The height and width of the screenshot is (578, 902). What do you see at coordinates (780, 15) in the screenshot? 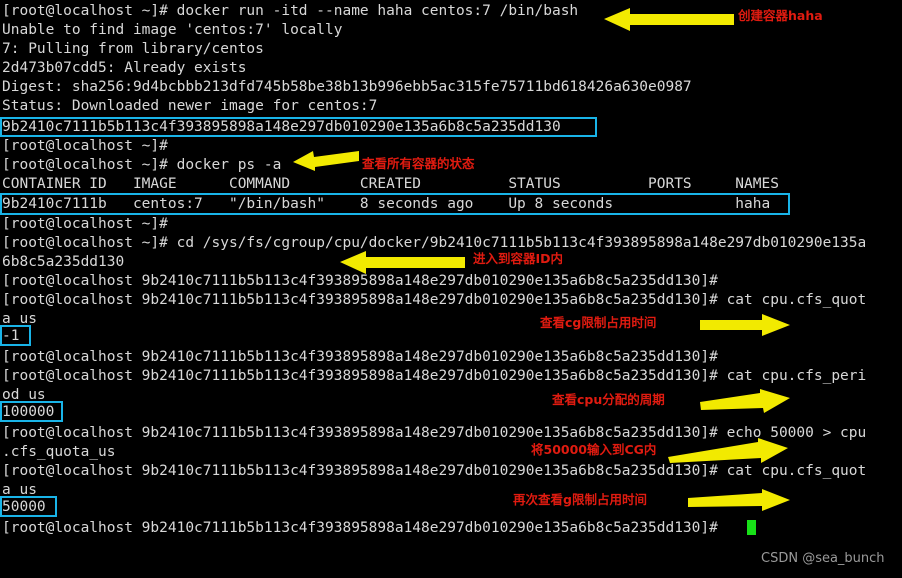
I see `annotation-create-container: 创建容器haha` at bounding box center [780, 15].